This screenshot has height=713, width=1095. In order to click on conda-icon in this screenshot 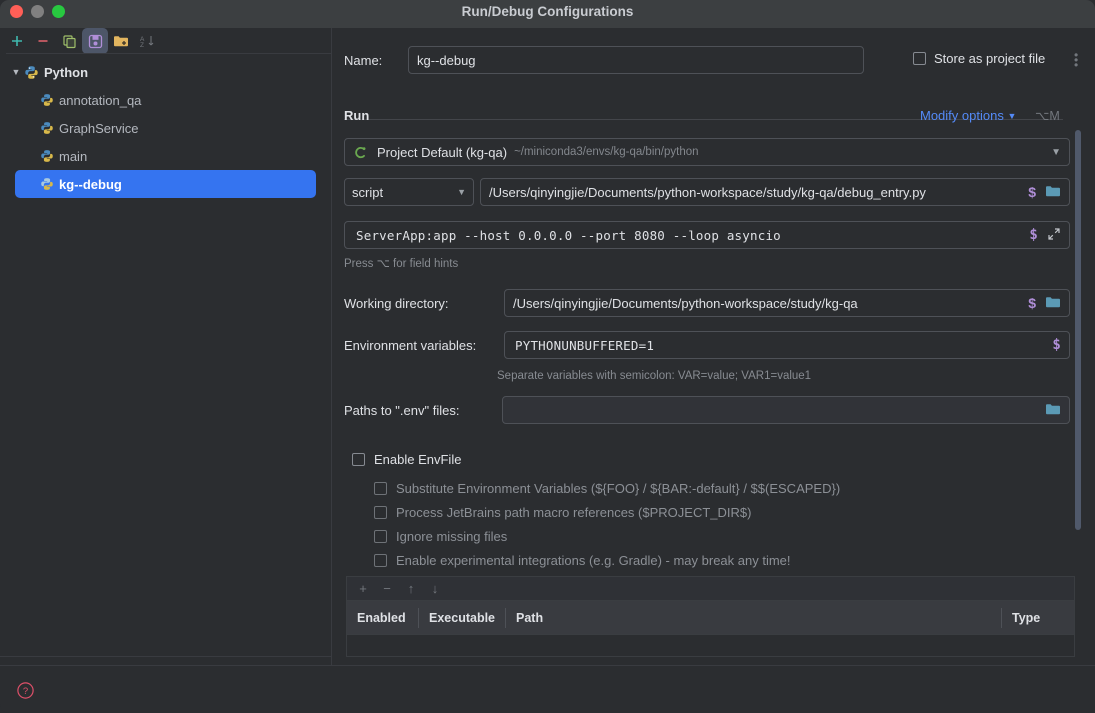, I will do `click(360, 152)`.